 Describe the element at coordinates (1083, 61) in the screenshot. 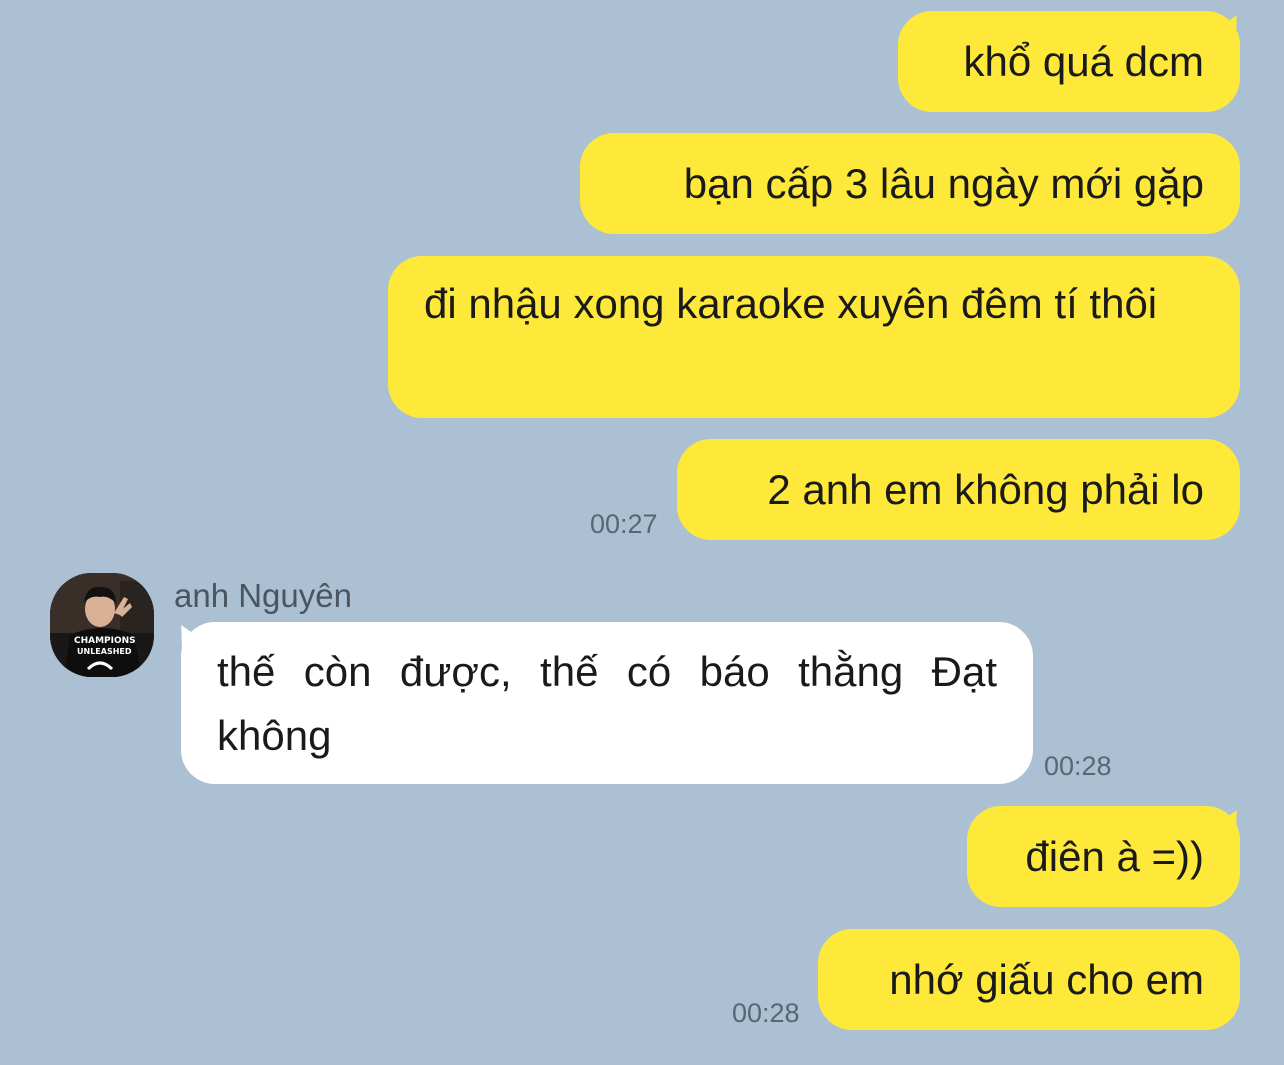

I see `message-text: khổ quá dcm` at that location.